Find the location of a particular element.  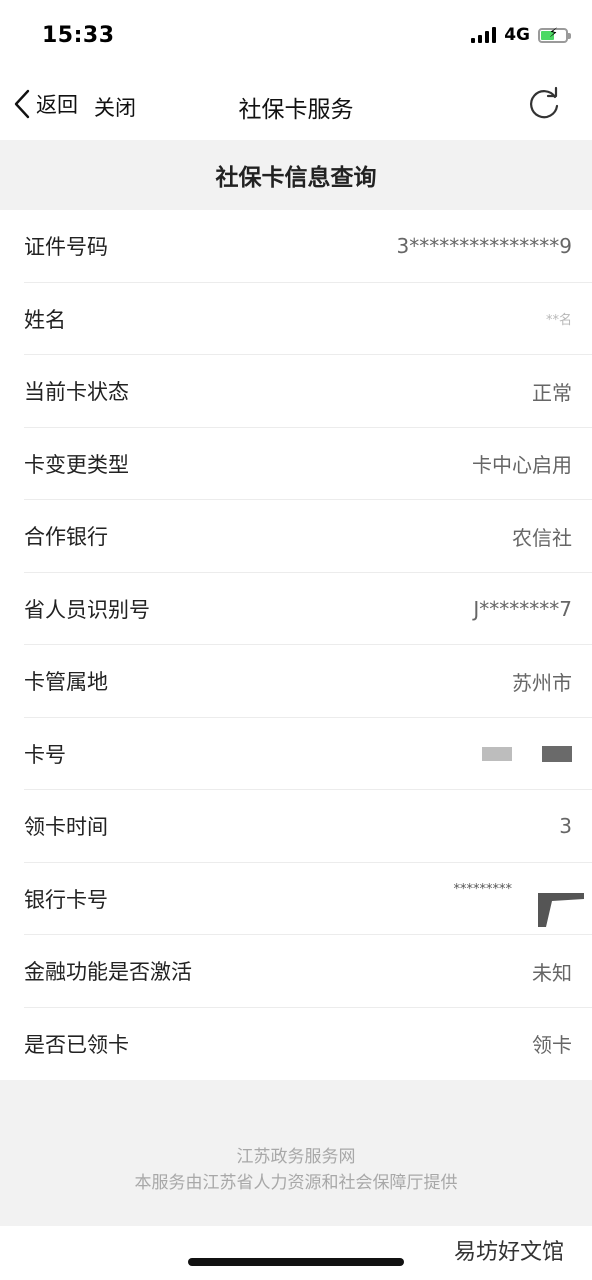

row-value: 3***************9 is located at coordinates (484, 246).